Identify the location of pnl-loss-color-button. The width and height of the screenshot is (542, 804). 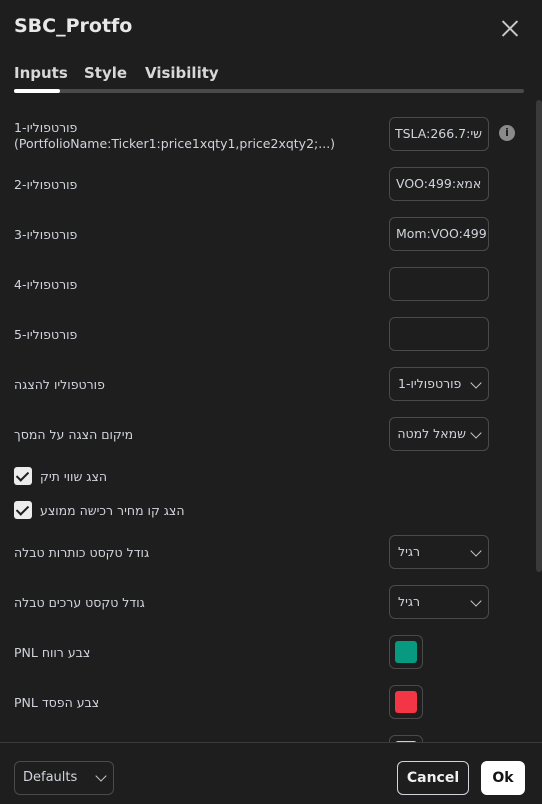
(406, 702).